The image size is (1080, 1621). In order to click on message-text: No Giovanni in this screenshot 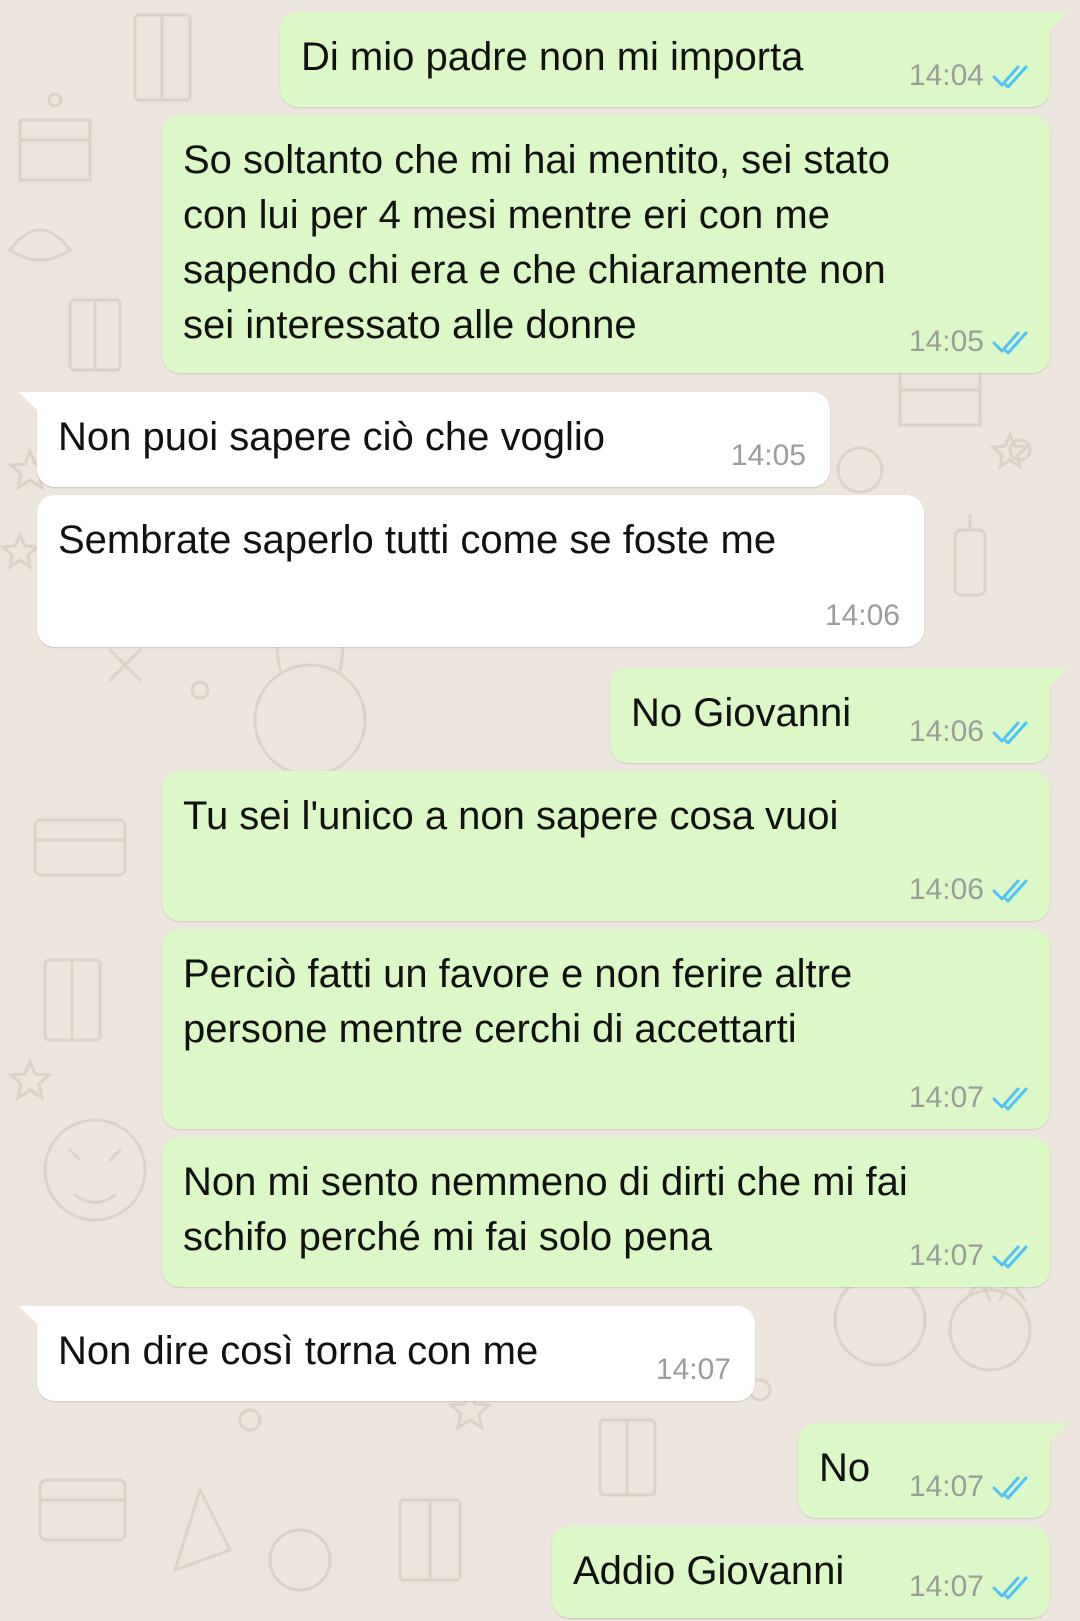, I will do `click(741, 713)`.